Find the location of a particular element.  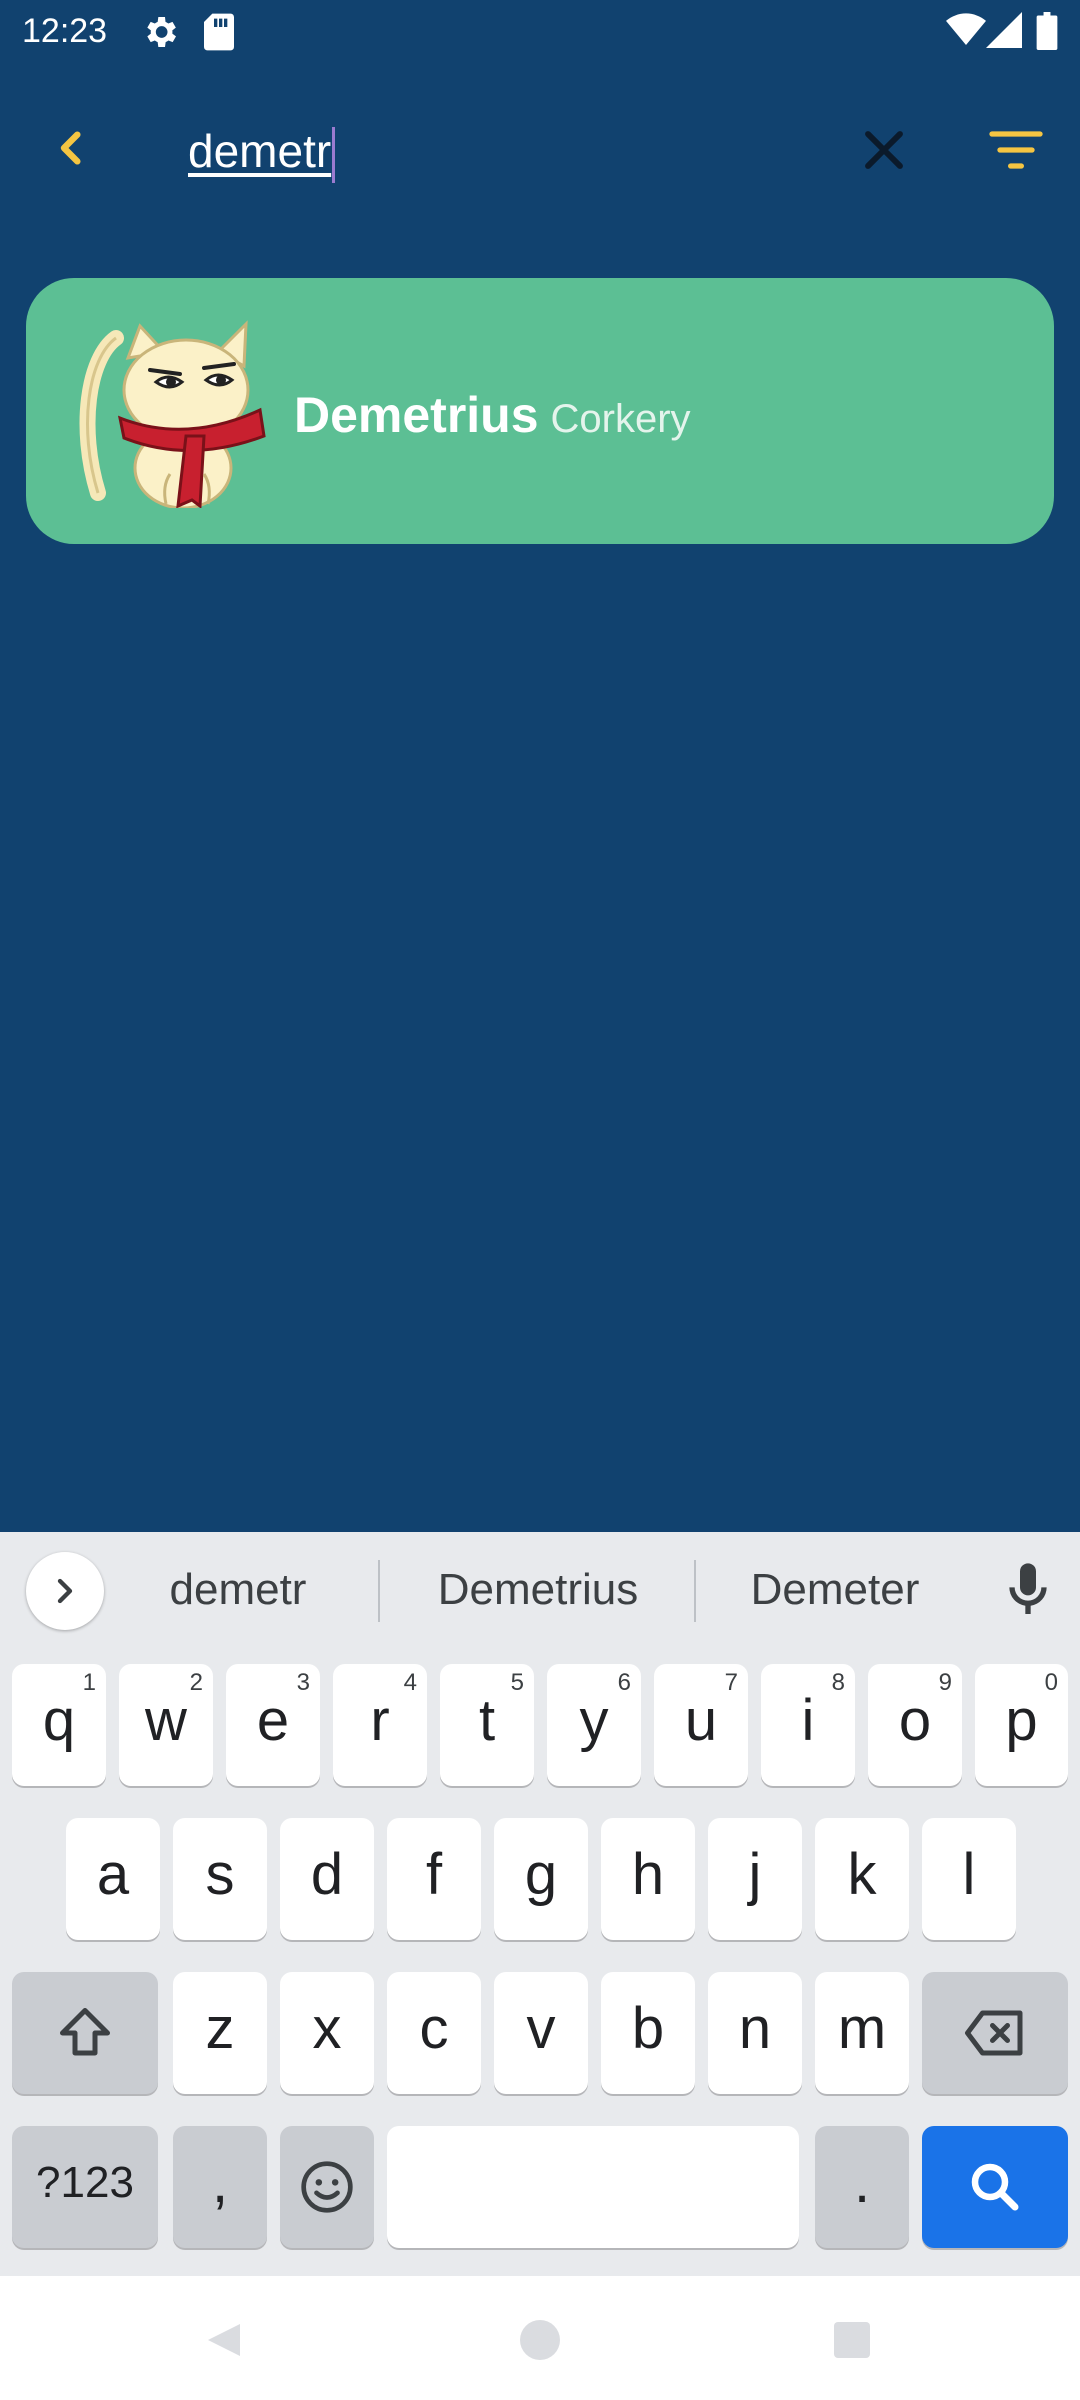

suggestion-3: Demeter is located at coordinates (835, 1590).